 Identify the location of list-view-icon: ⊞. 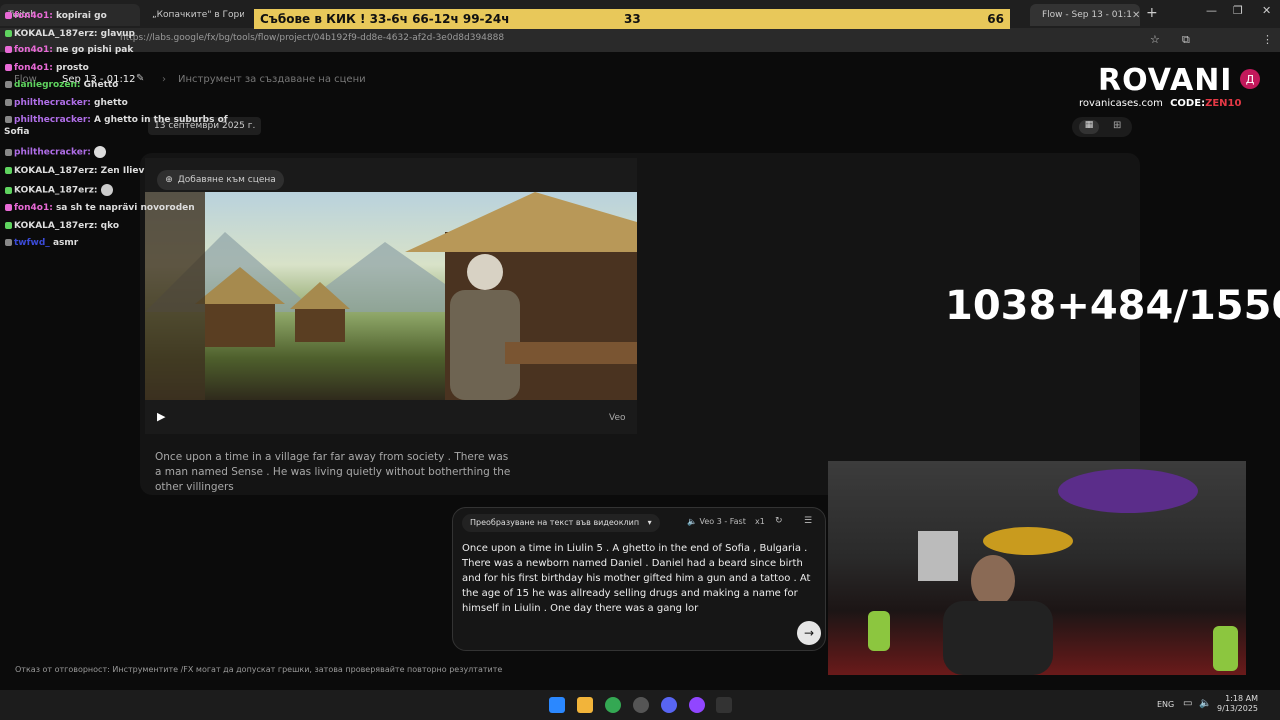
(1117, 125).